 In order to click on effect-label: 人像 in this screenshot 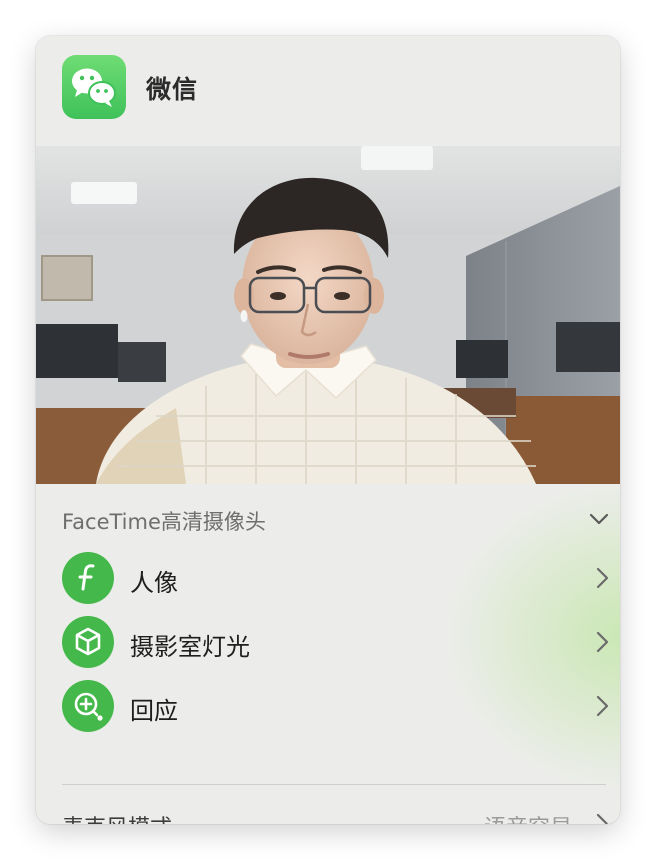, I will do `click(154, 583)`.